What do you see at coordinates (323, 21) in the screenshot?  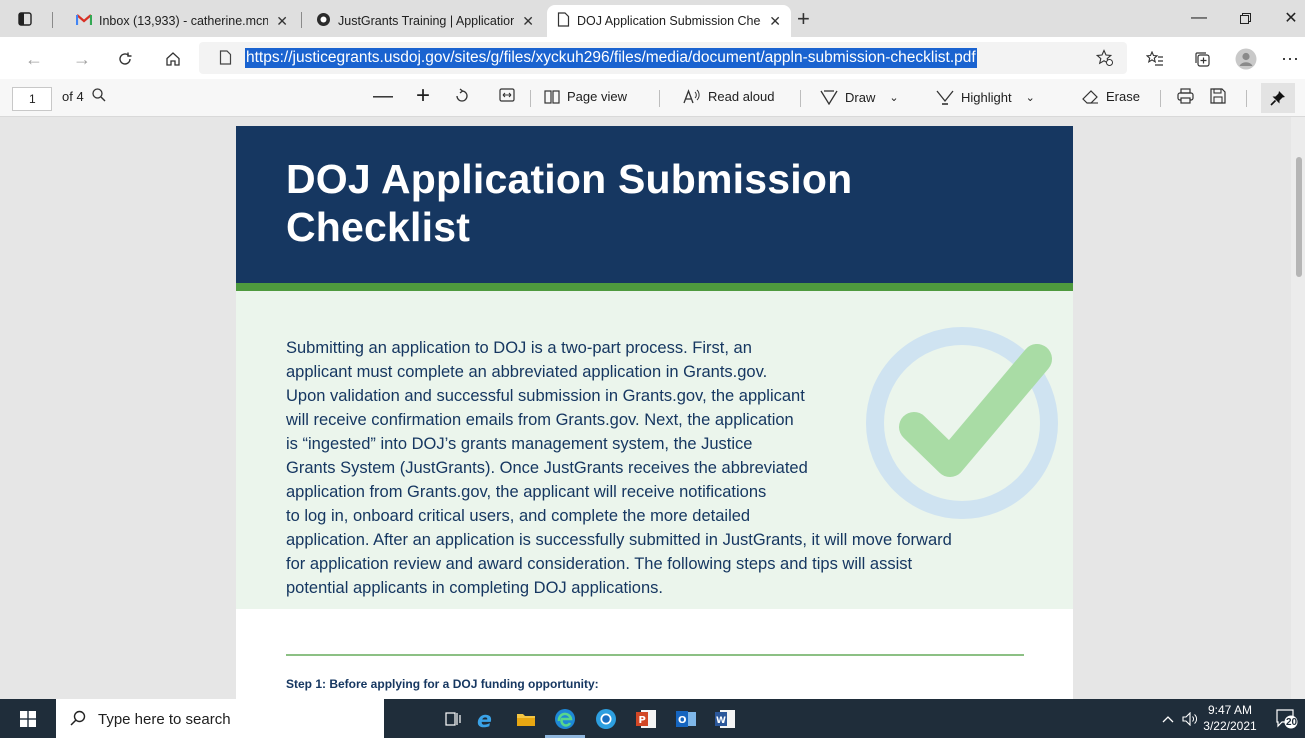 I see `justgrants-icon` at bounding box center [323, 21].